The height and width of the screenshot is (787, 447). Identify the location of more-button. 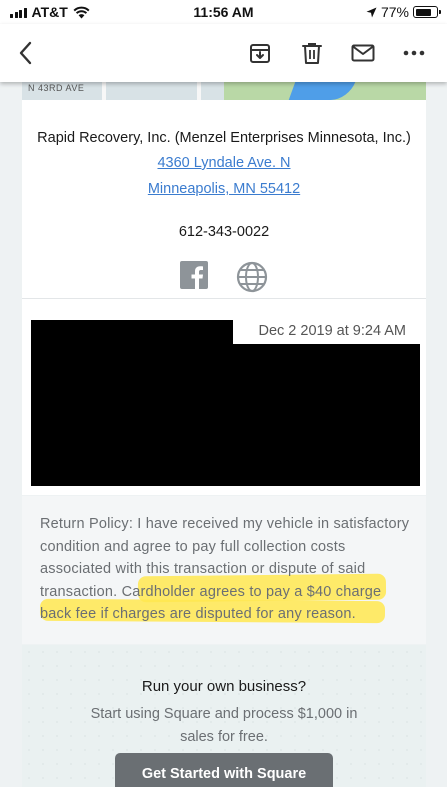
(414, 53).